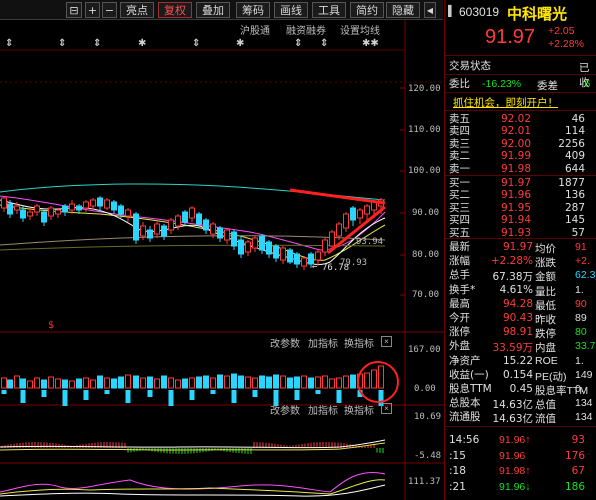 The width and height of the screenshot is (596, 500). What do you see at coordinates (479, 12) in the screenshot?
I see `stock-code: 603019` at bounding box center [479, 12].